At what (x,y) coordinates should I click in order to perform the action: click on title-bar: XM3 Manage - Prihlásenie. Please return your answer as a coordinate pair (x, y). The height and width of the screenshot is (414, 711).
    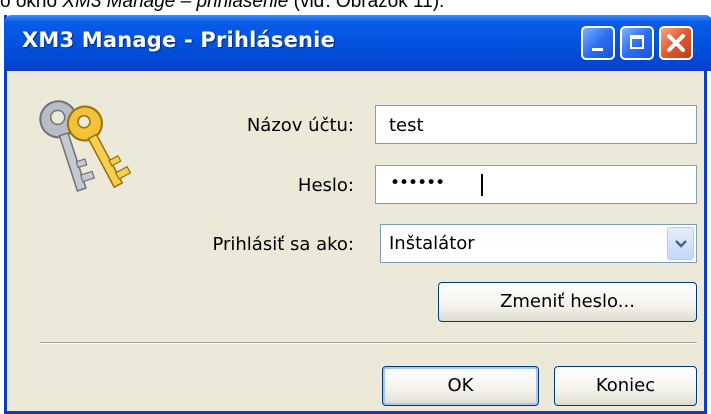
    Looking at the image, I should click on (357, 43).